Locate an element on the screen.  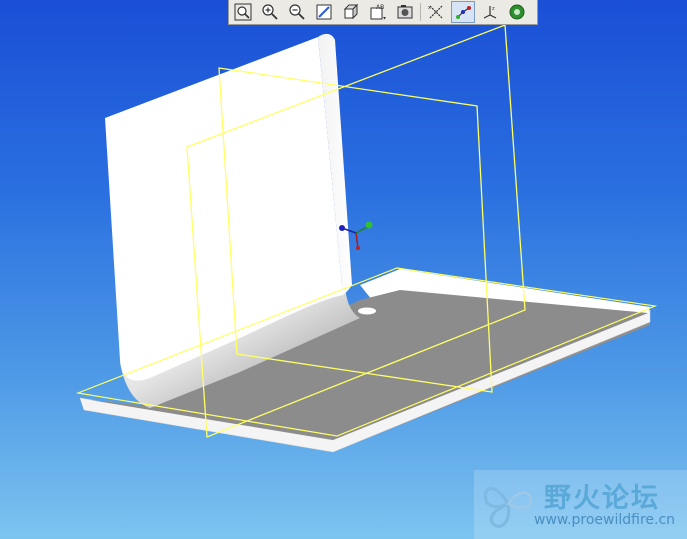
watermark: 野火论坛 www.proewildfire.cn is located at coordinates (580, 504).